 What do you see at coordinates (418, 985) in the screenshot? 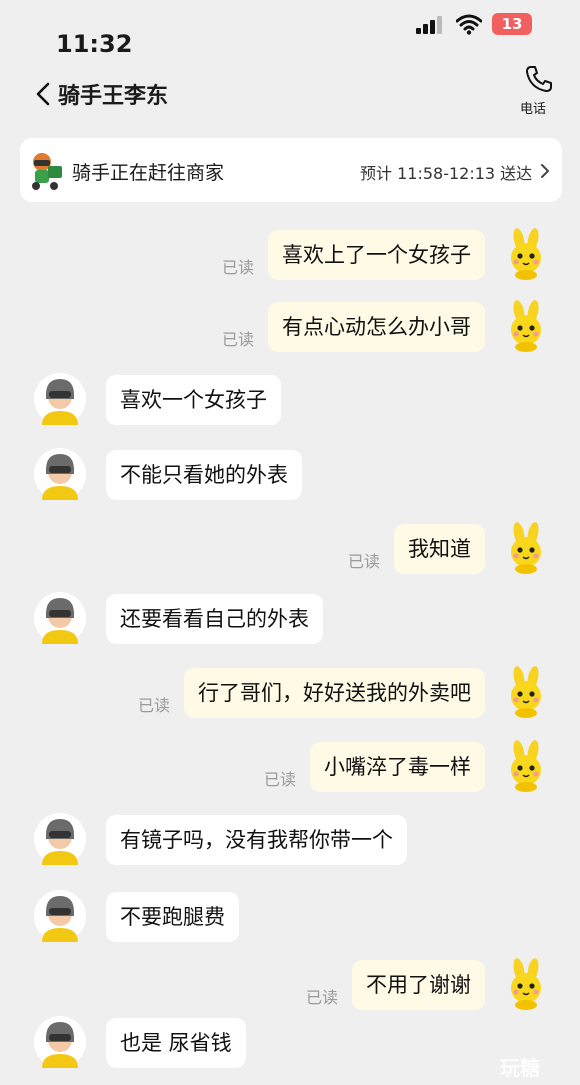
I see `sent-message-bubble: 不用了谢谢` at bounding box center [418, 985].